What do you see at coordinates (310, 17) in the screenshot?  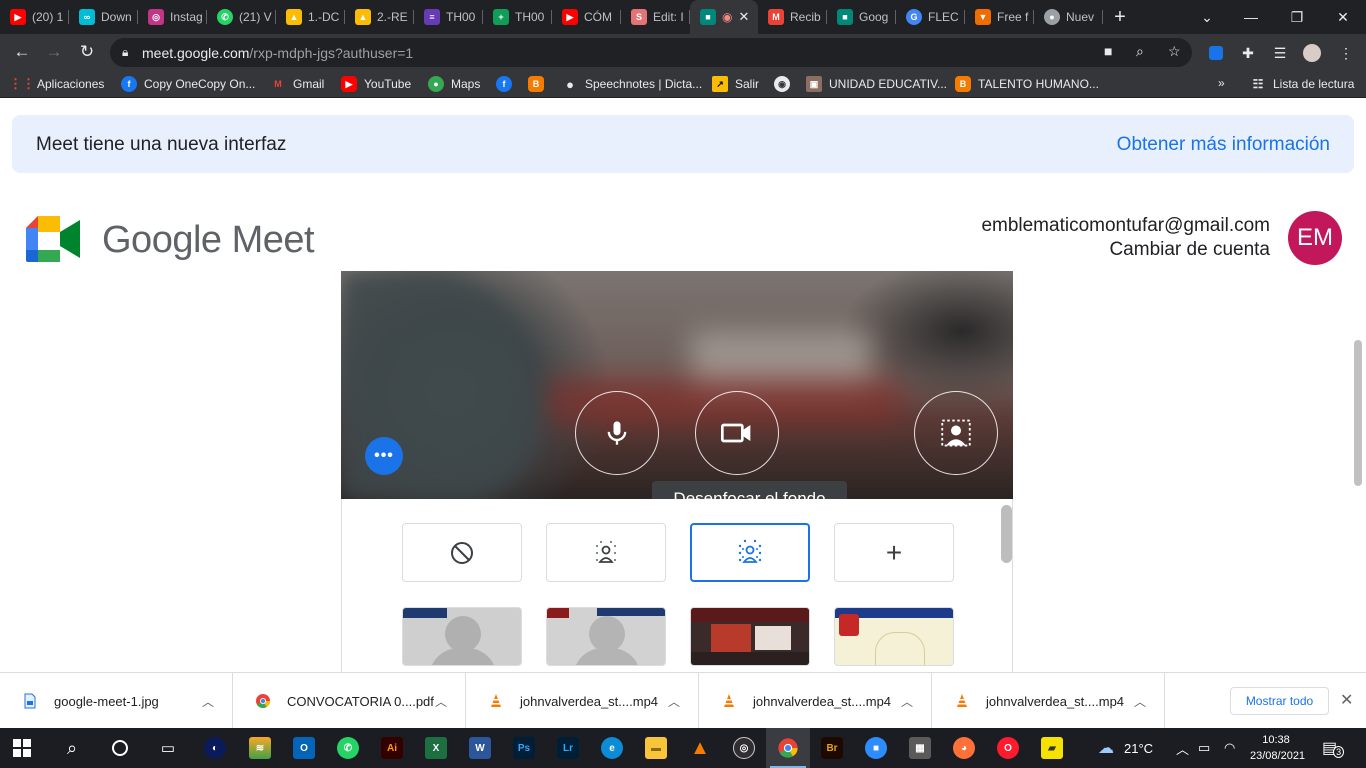 I see `browser-tab: ▲ 1.-DC` at bounding box center [310, 17].